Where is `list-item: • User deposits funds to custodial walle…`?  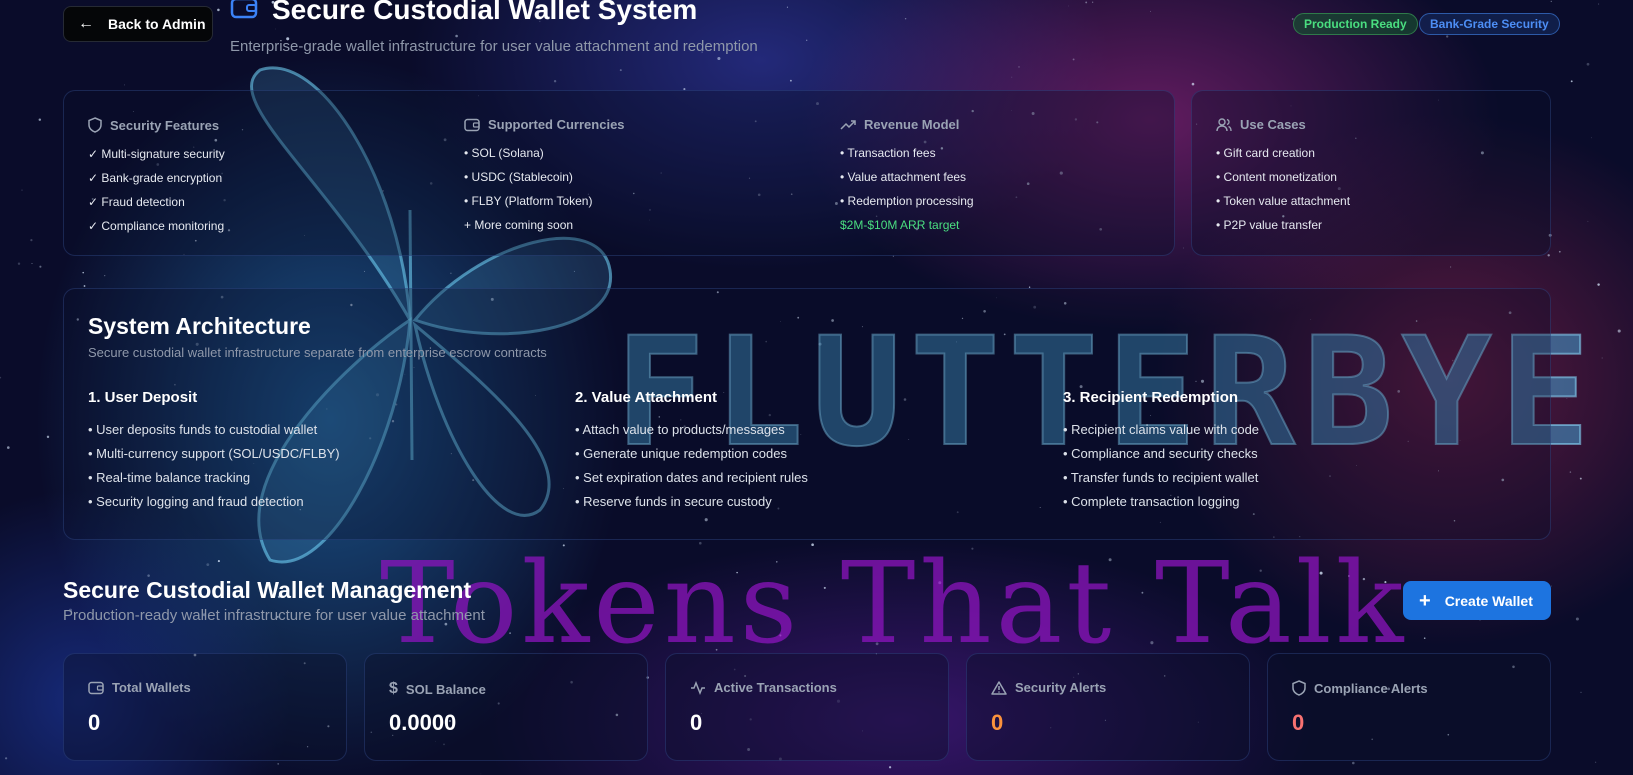
list-item: • User deposits funds to custodial walle… is located at coordinates (203, 429).